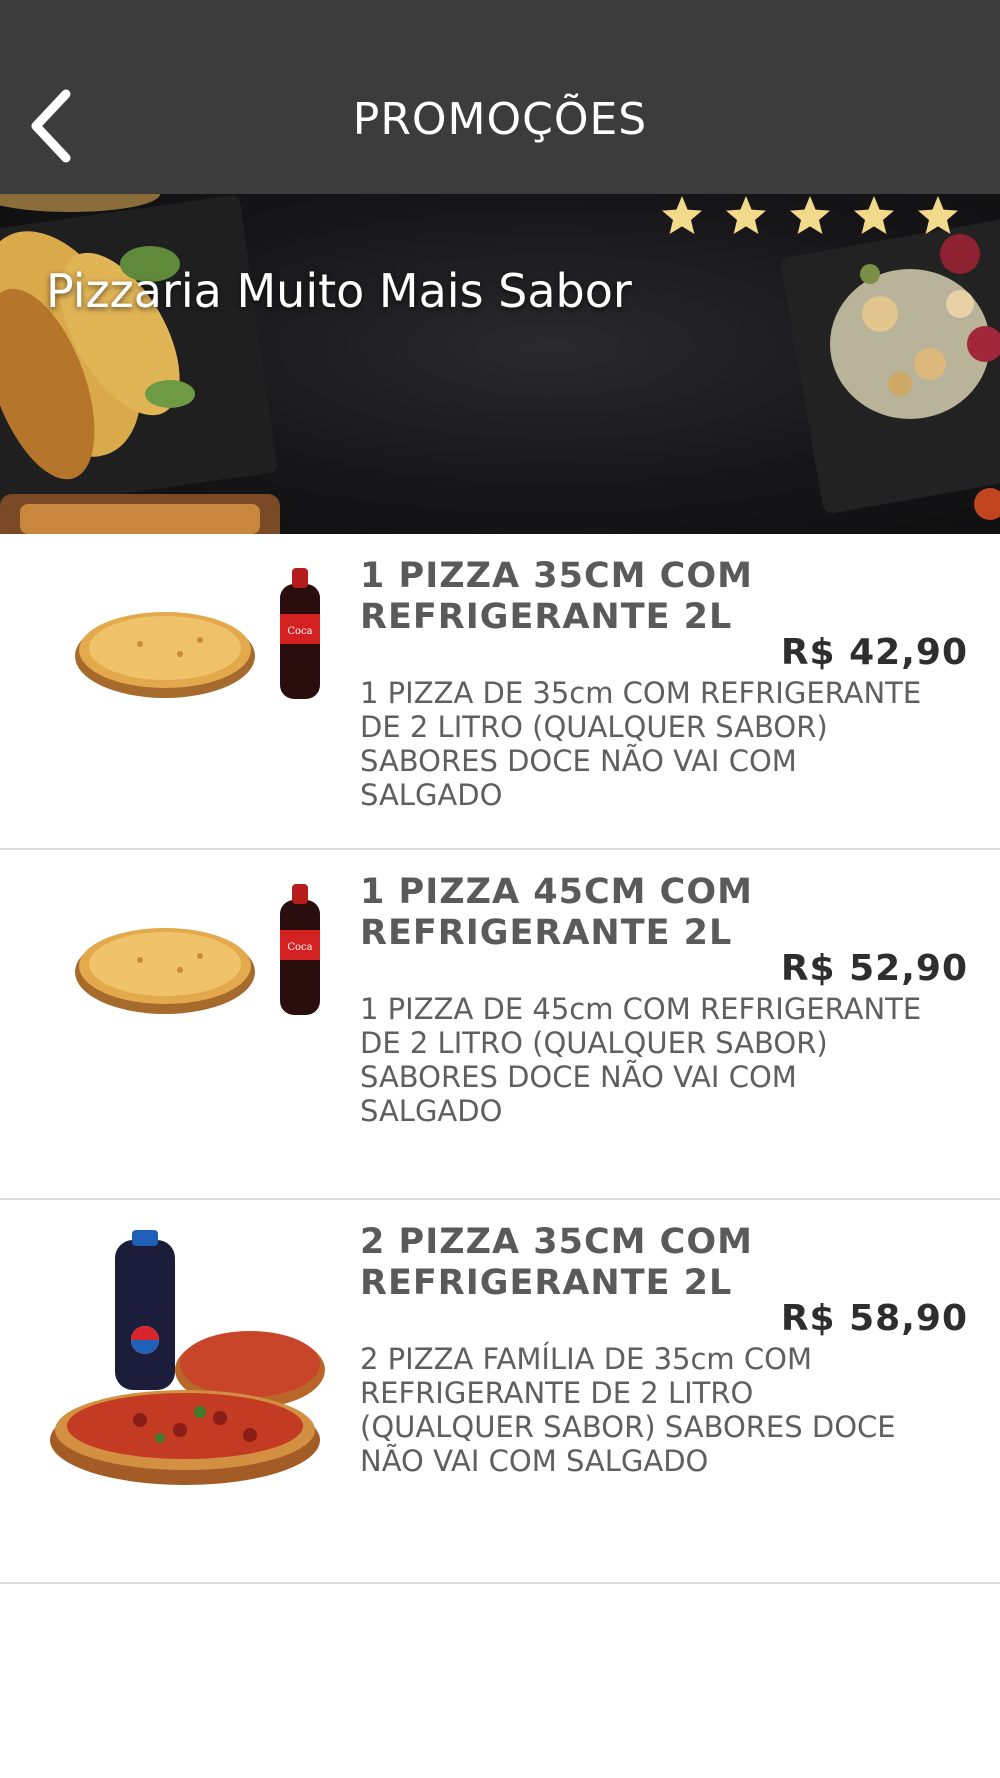 This screenshot has width=1000, height=1778. What do you see at coordinates (628, 1427) in the screenshot?
I see `promo-description-line: (QUALQUER SABOR) SABORES DOCE` at bounding box center [628, 1427].